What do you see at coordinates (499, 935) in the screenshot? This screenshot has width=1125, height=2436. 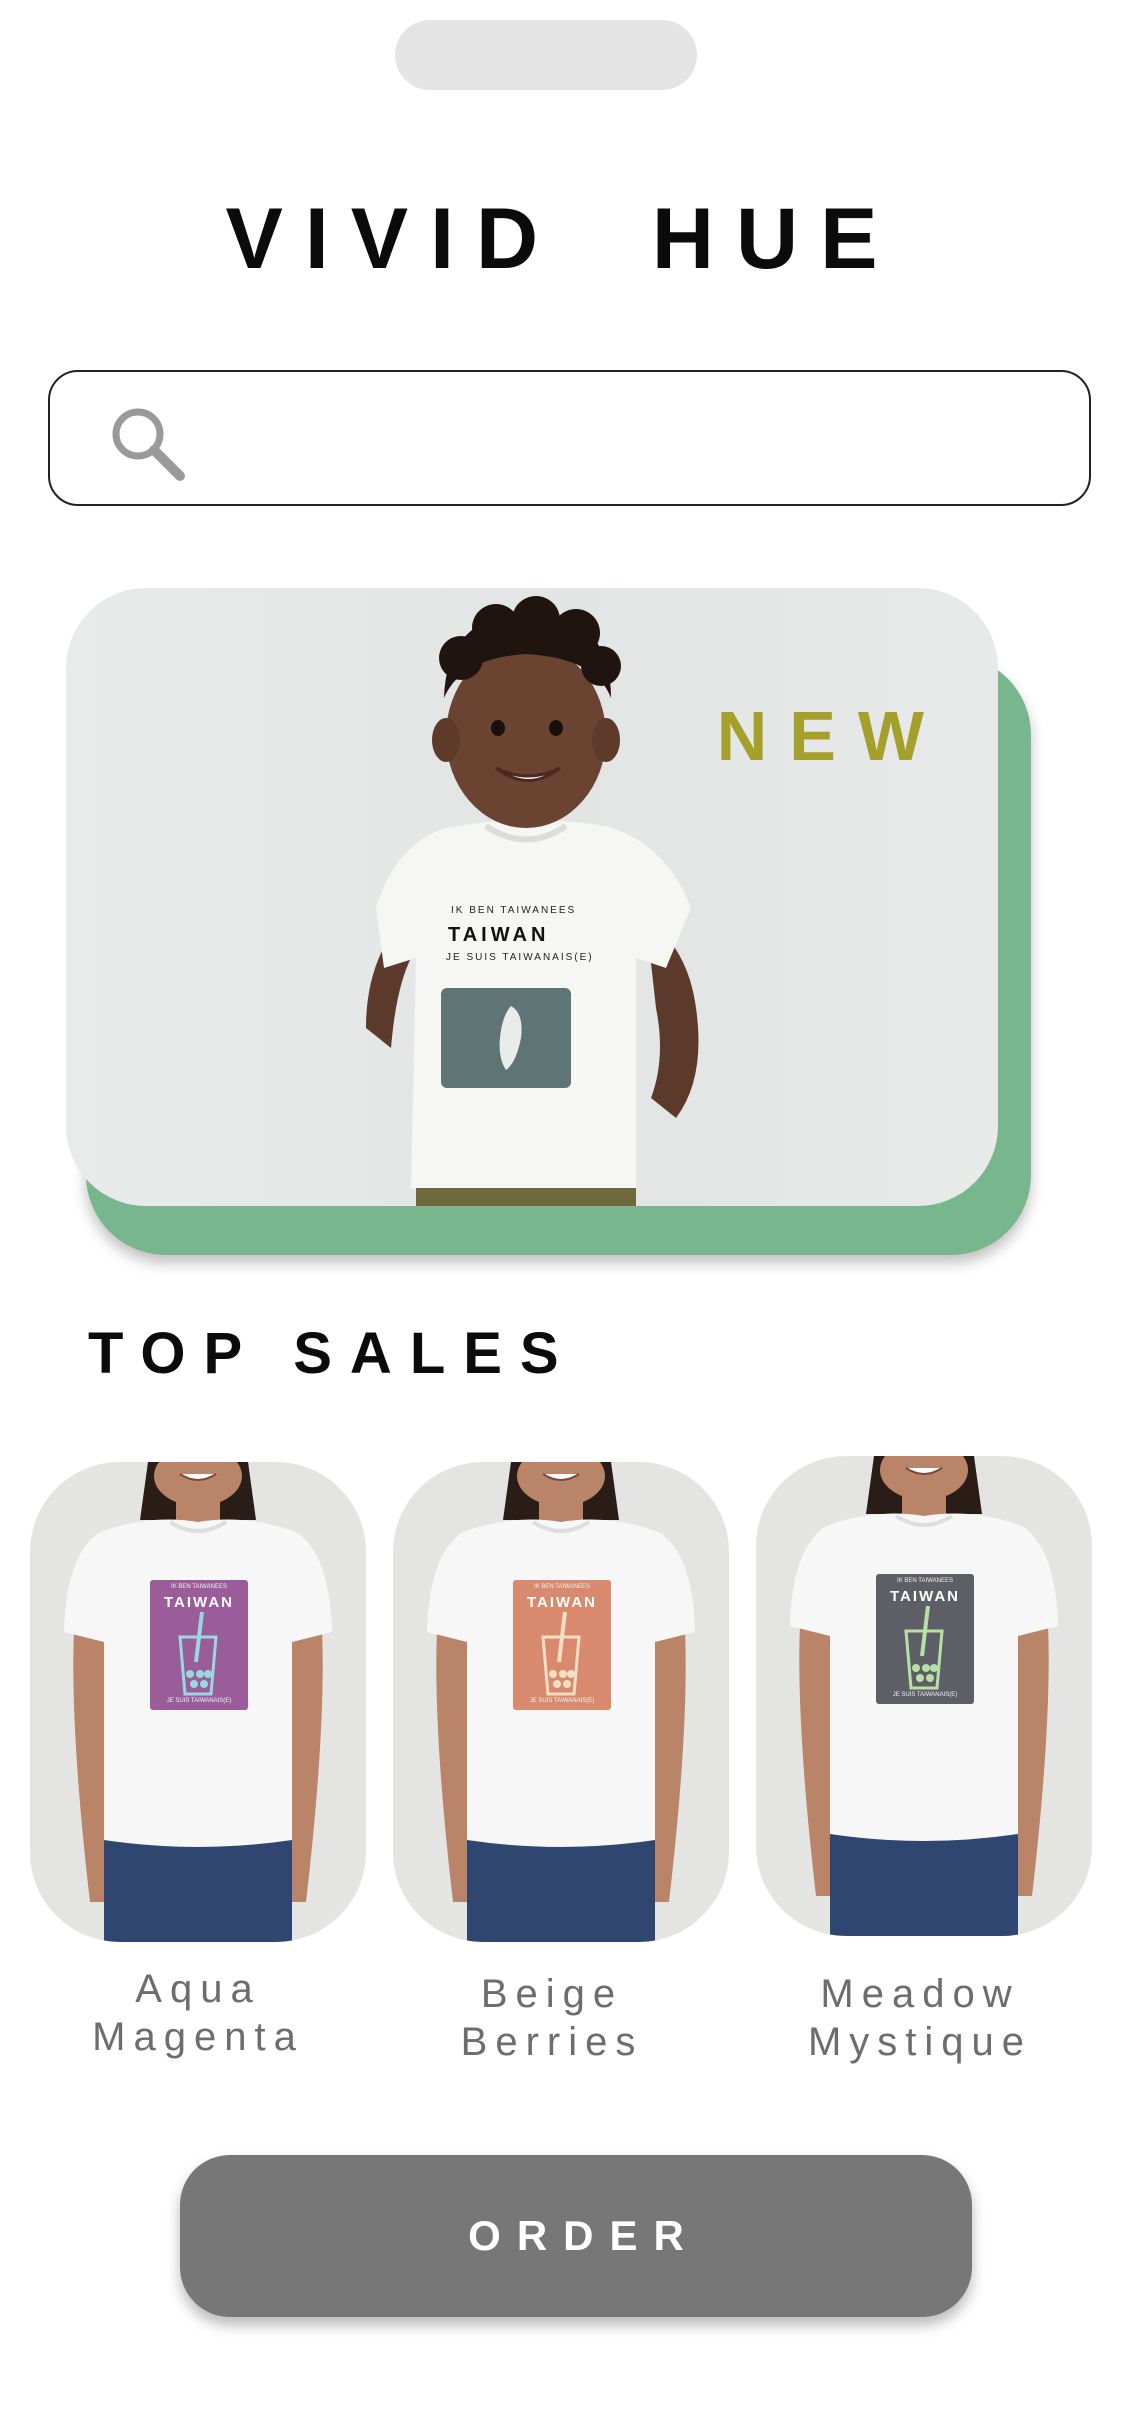 I see `hero-shirt-text-title: TAIWAN` at bounding box center [499, 935].